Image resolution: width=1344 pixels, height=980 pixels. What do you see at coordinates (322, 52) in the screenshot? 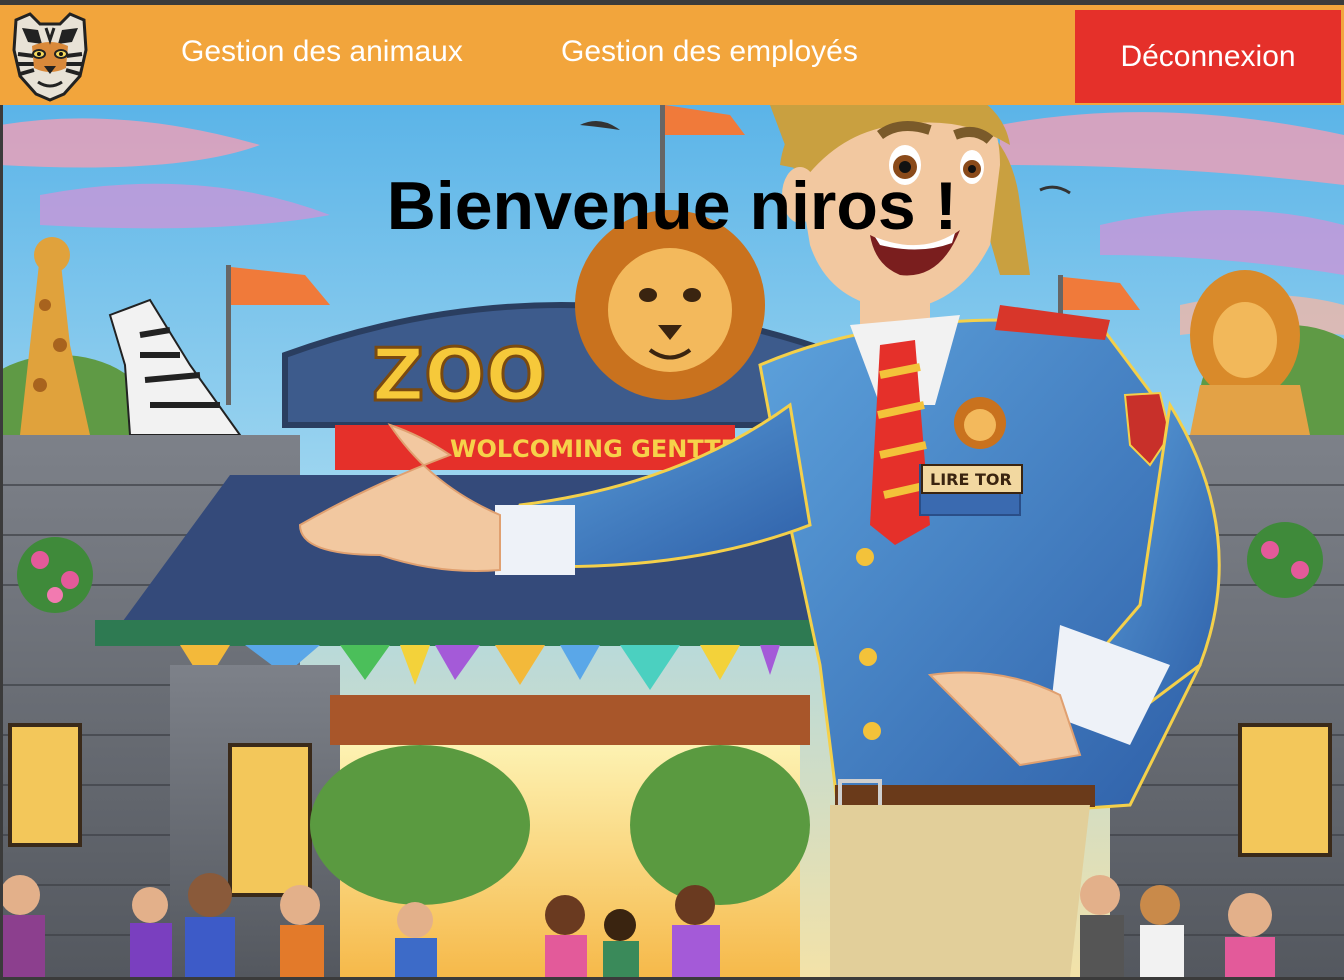
I see `nav-link-animals: Gestion des animaux` at bounding box center [322, 52].